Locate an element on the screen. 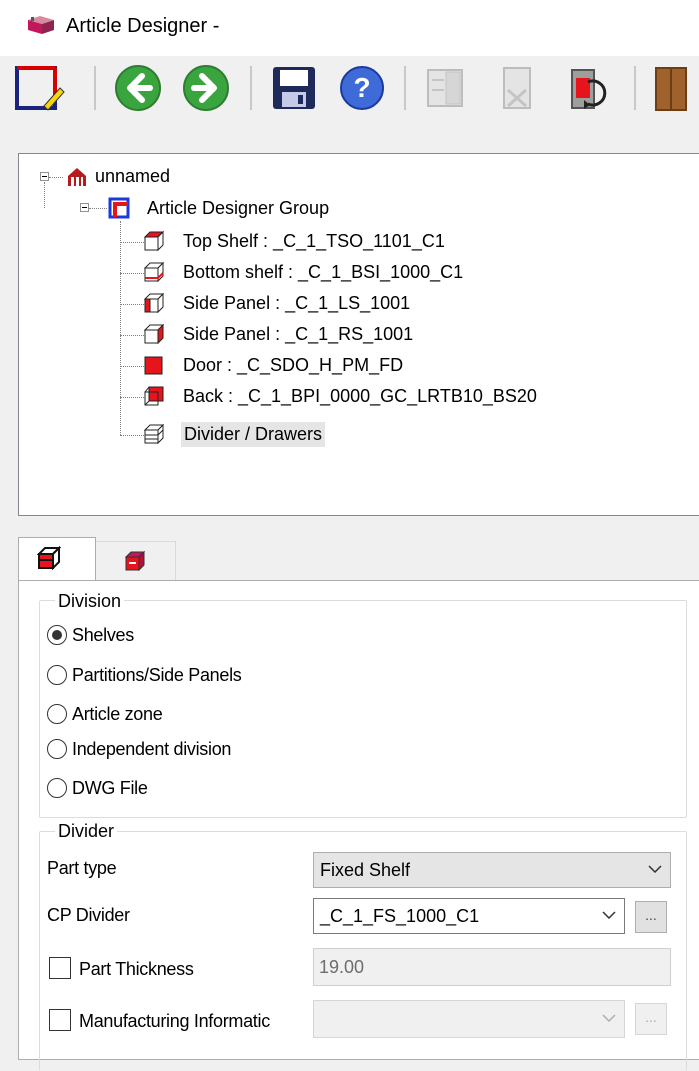 This screenshot has width=699, height=1071. collapse-root-toggle is located at coordinates (44, 176).